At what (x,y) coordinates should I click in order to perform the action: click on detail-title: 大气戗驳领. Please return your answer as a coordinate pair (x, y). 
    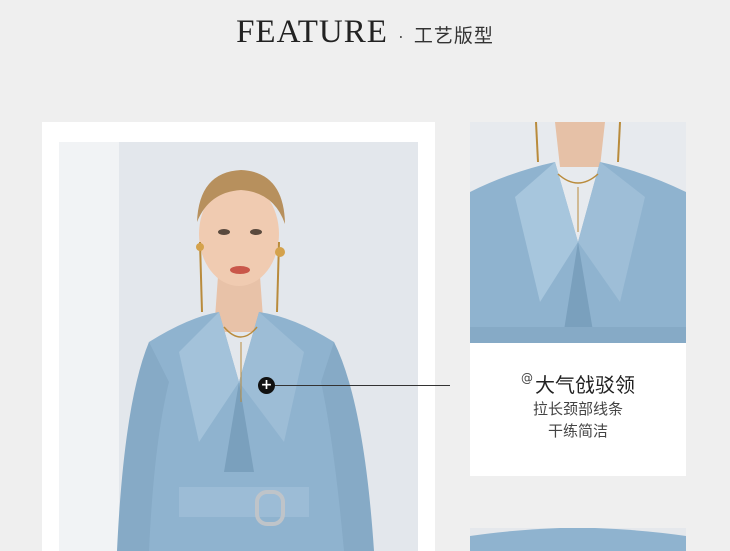
    Looking at the image, I should click on (585, 385).